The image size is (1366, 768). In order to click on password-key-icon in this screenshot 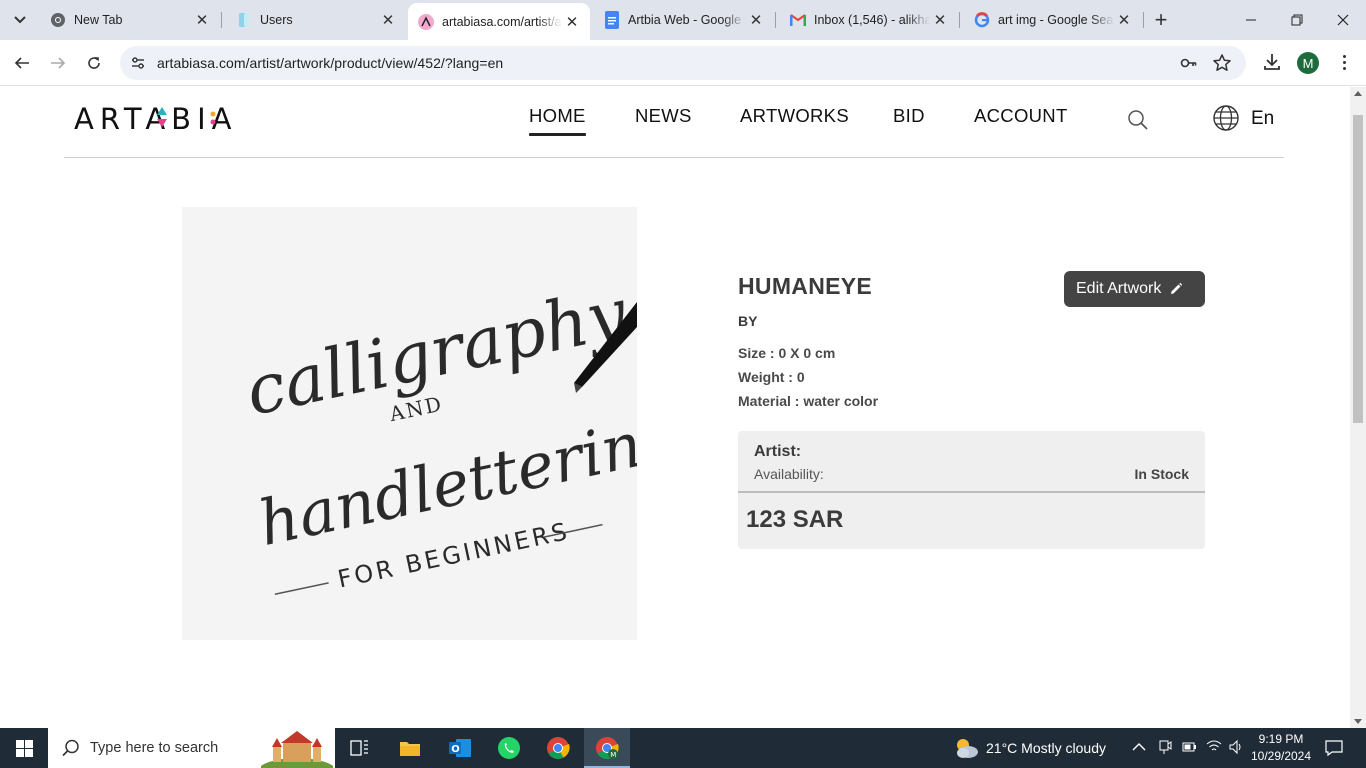, I will do `click(1189, 63)`.